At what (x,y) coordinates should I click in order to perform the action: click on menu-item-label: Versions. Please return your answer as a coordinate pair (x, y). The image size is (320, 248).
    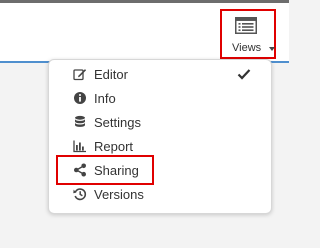
    Looking at the image, I should click on (119, 194).